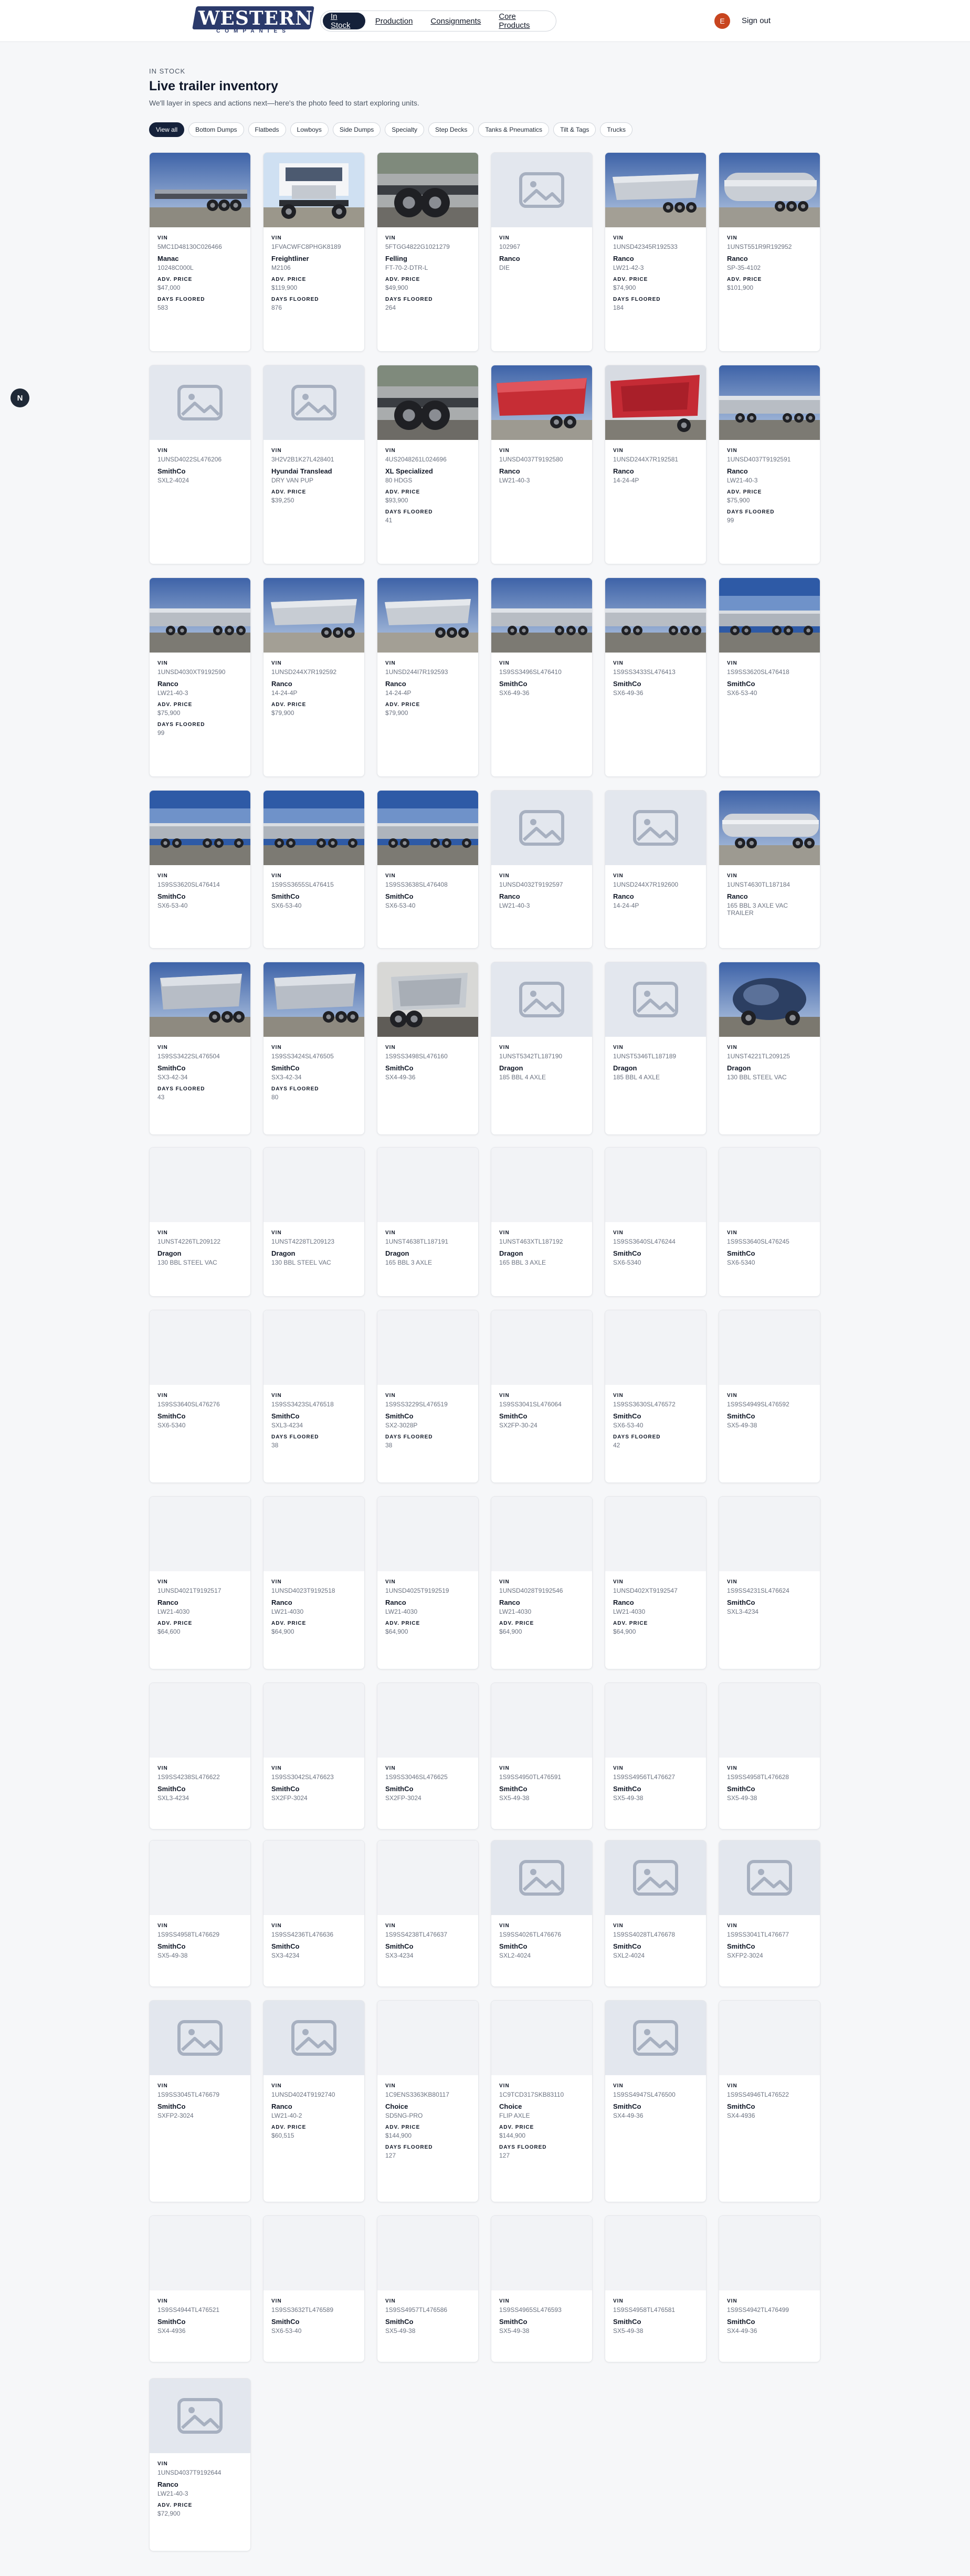 The image size is (970, 2576). I want to click on inventory-card: VIN 1UNSD4037T9192580 Ranco LW21-40-3, so click(542, 464).